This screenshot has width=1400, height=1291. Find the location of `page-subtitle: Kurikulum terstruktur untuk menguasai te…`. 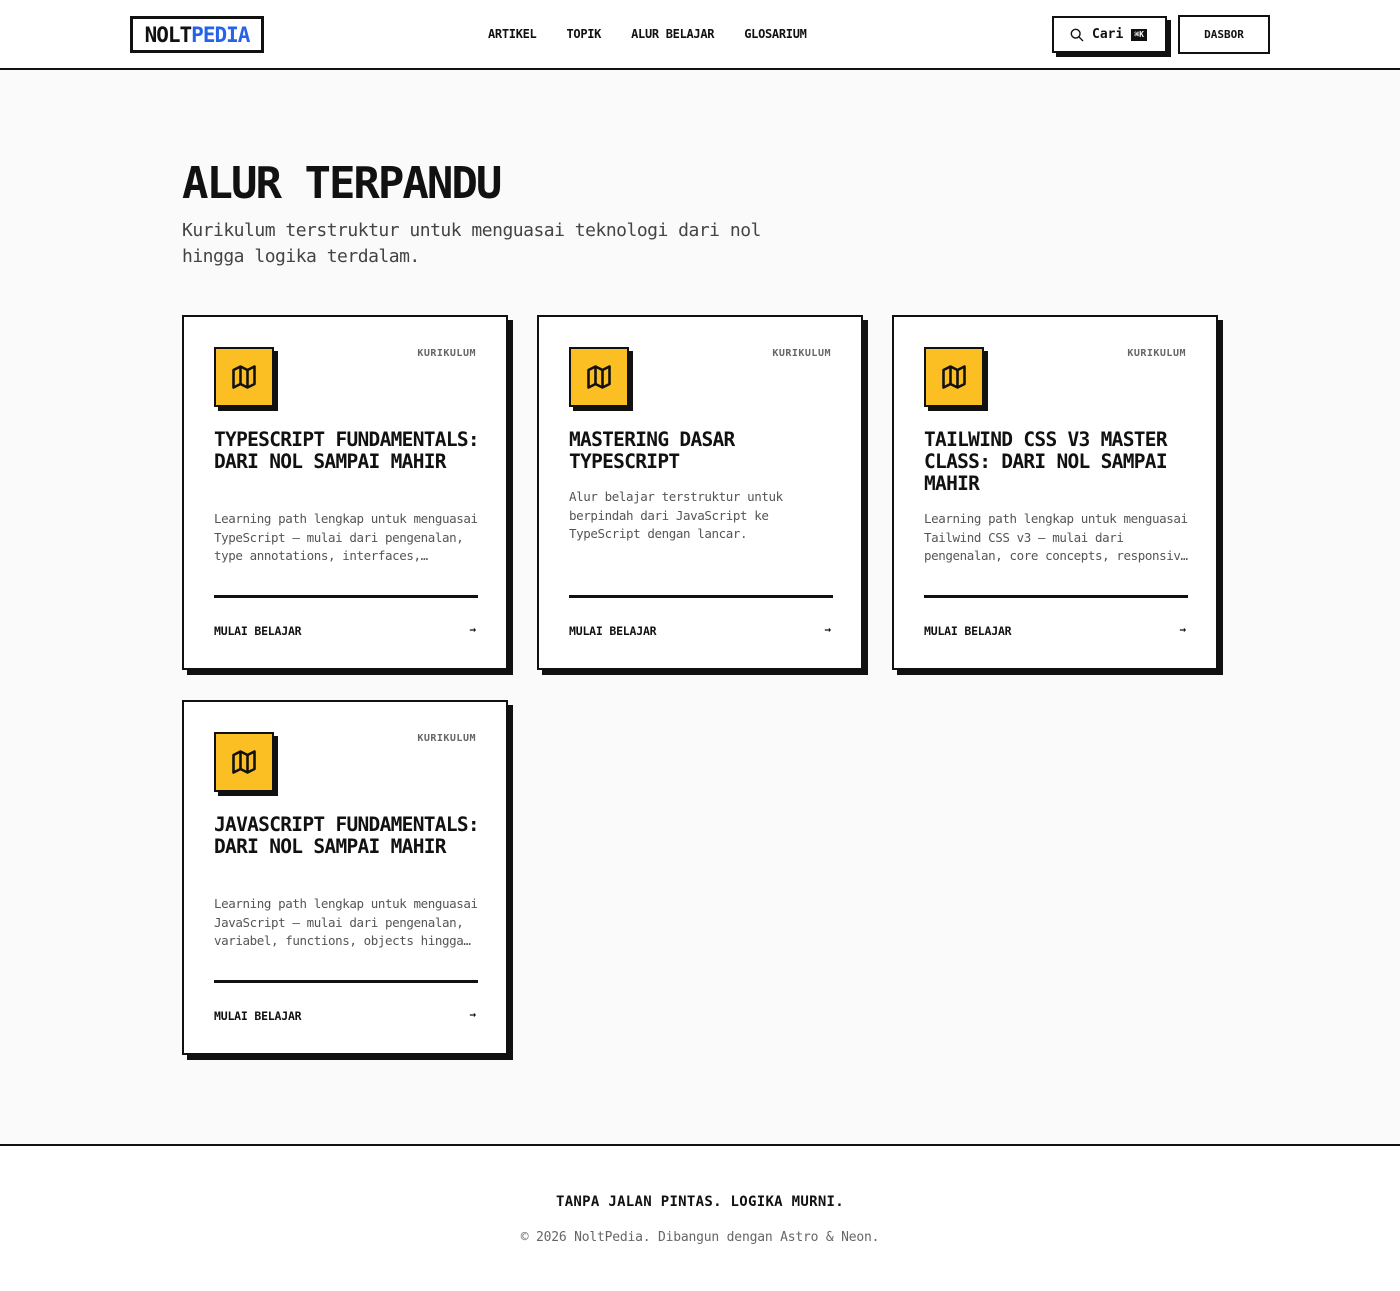

page-subtitle: Kurikulum terstruktur untuk menguasai te… is located at coordinates (471, 243).